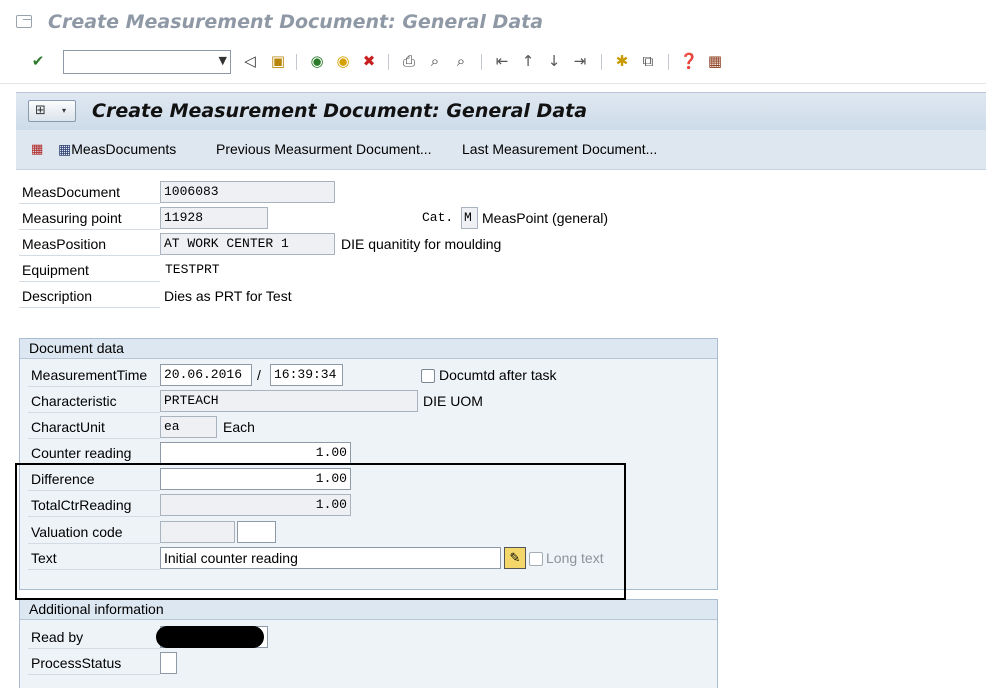  Describe the element at coordinates (247, 244) in the screenshot. I see `meas-position-field: AT WORK CENTER 1` at that location.